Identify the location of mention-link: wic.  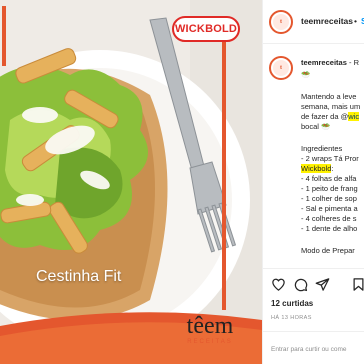
(354, 116).